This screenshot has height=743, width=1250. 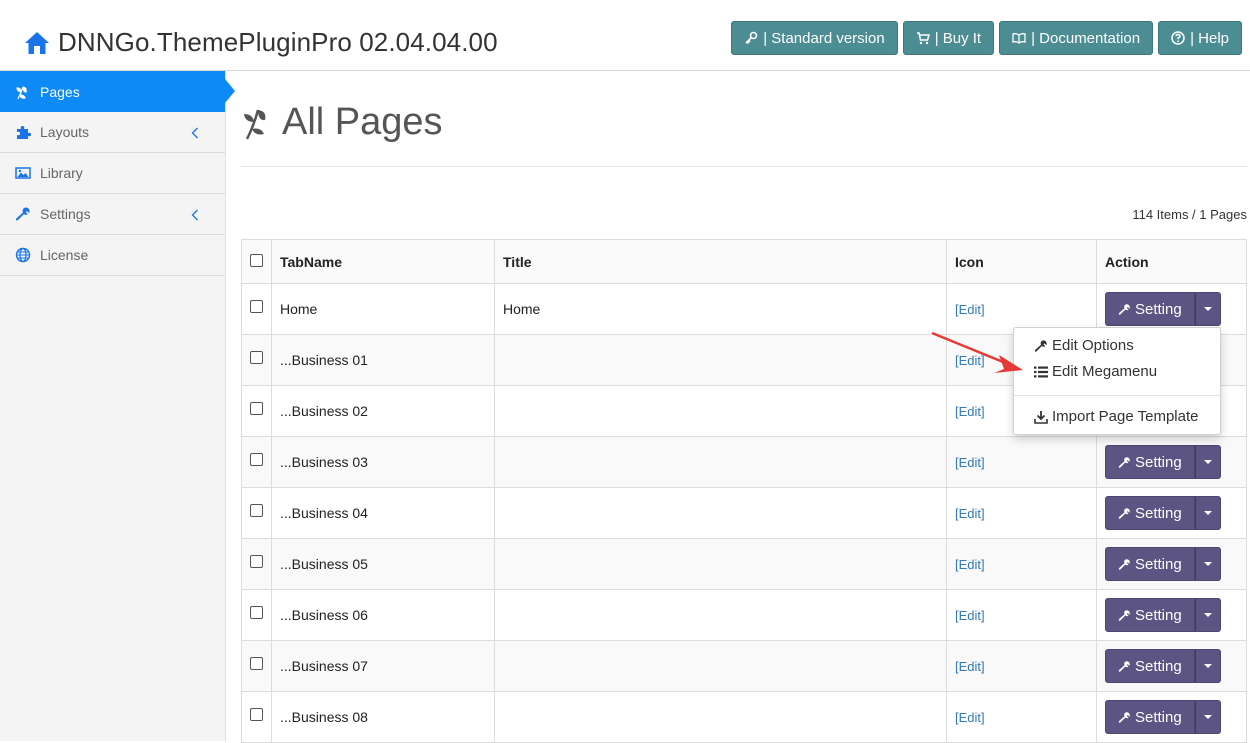 I want to click on select-all-checkbox, so click(x=256, y=261).